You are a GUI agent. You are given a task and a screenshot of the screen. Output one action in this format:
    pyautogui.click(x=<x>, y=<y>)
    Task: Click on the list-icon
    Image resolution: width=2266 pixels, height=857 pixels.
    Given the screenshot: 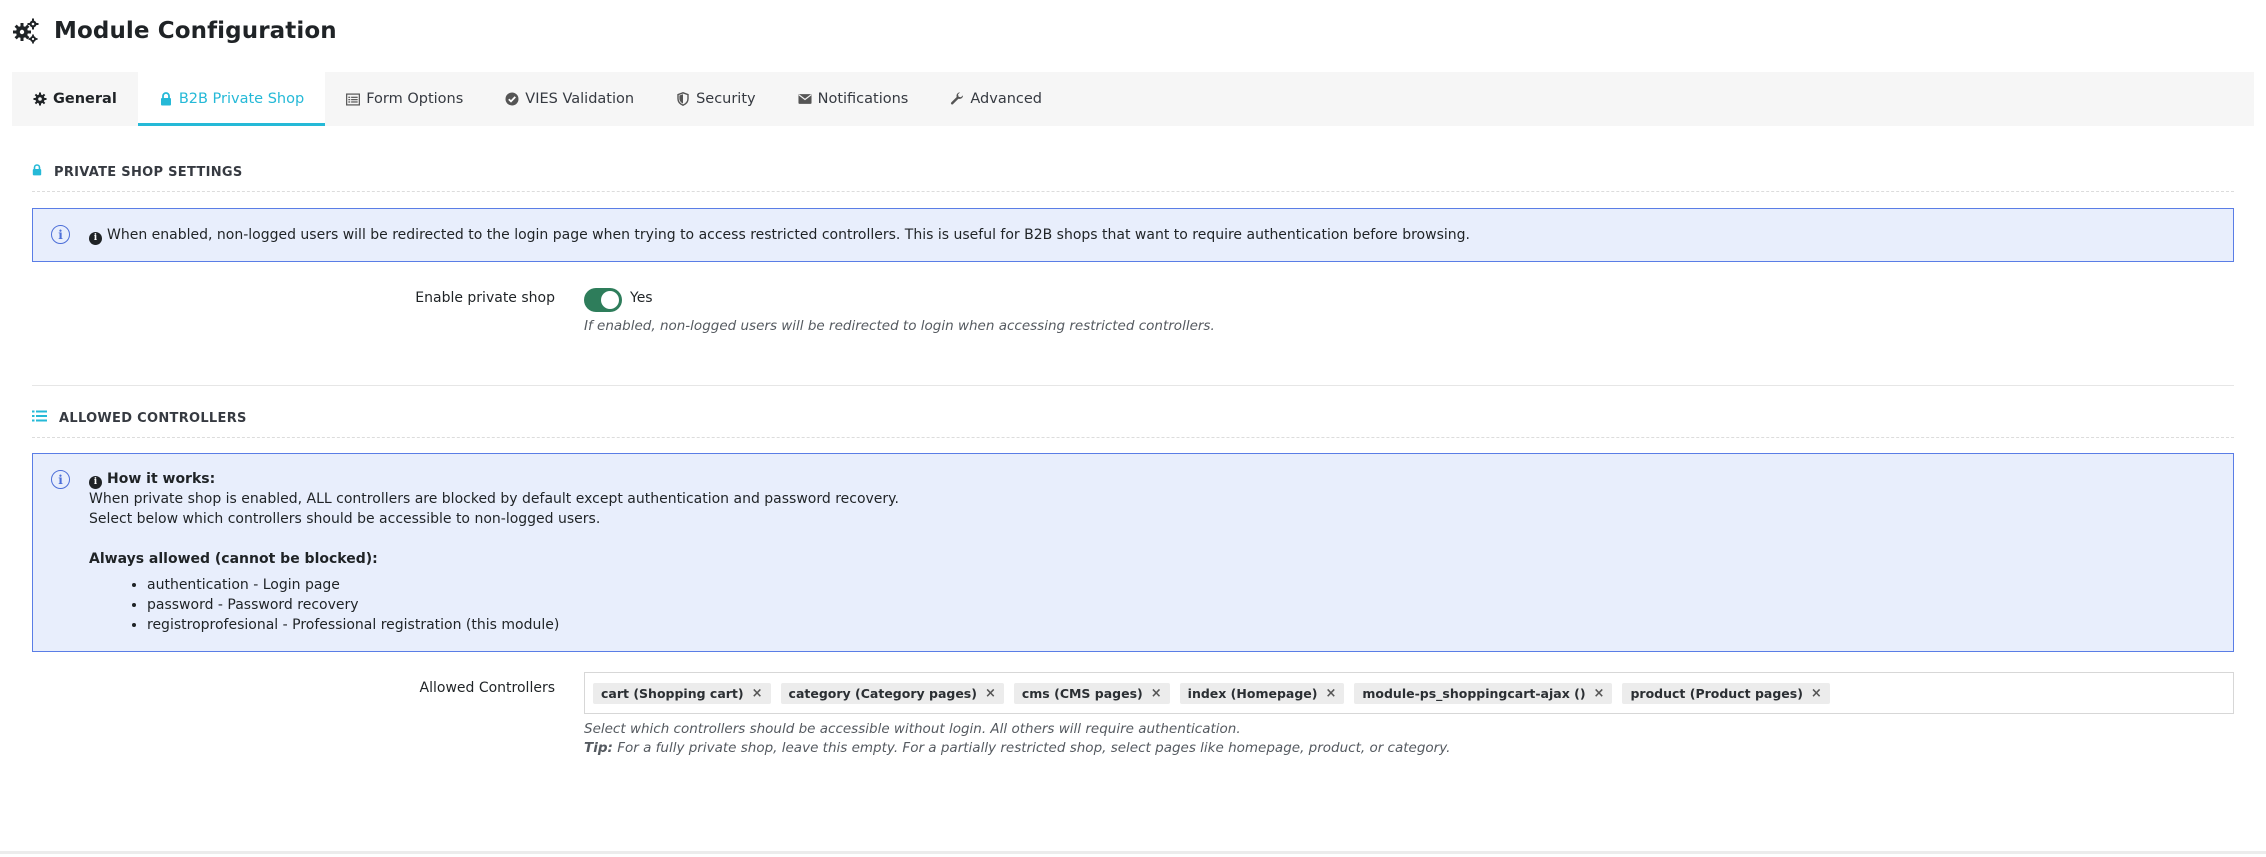 What is the action you would take?
    pyautogui.click(x=39, y=418)
    